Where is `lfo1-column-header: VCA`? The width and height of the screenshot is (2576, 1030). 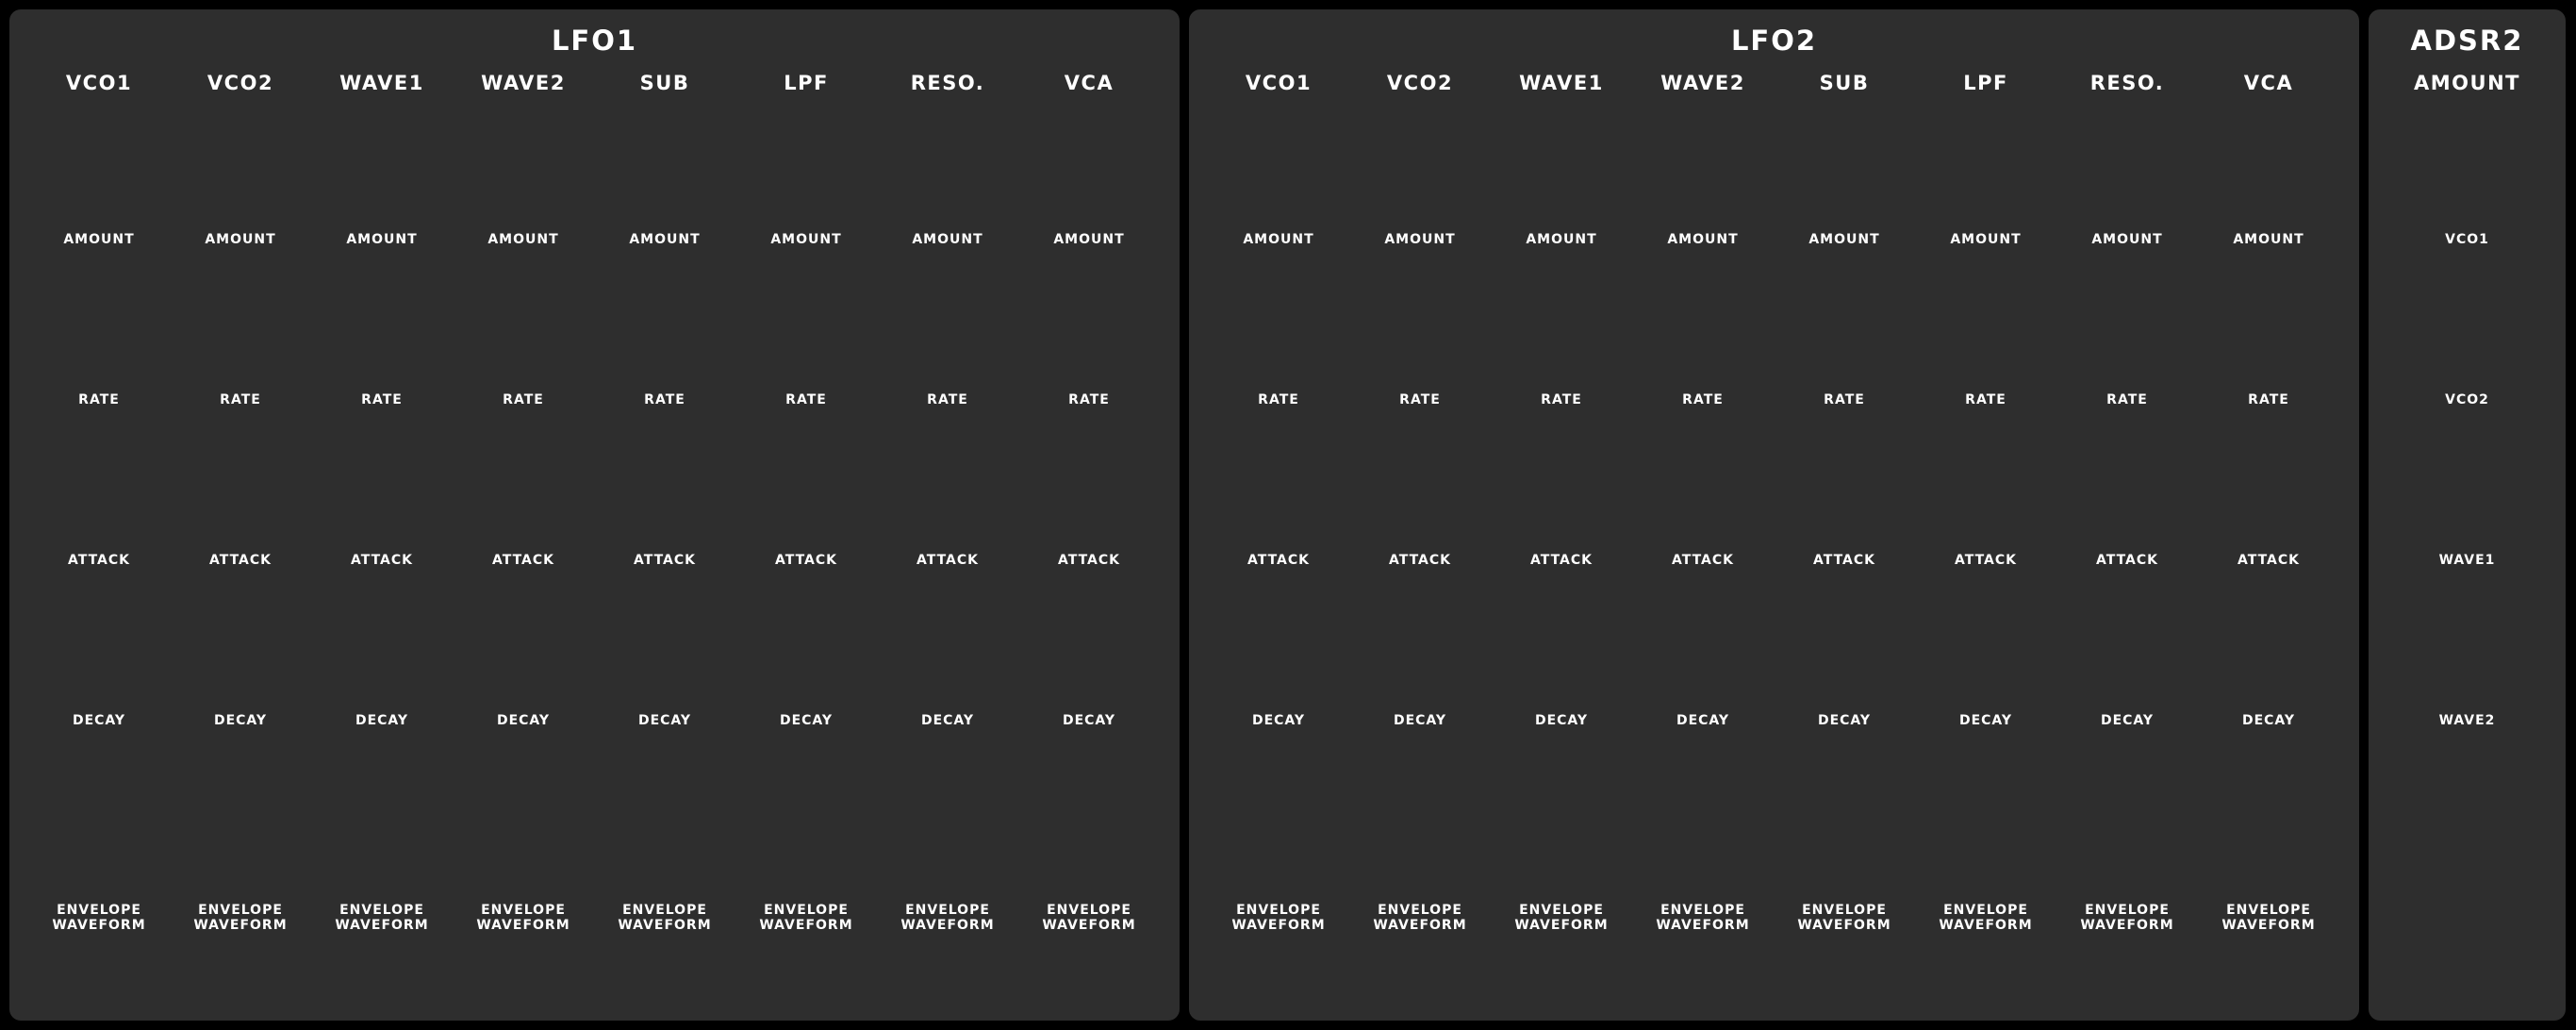
lfo1-column-header: VCA is located at coordinates (1089, 83).